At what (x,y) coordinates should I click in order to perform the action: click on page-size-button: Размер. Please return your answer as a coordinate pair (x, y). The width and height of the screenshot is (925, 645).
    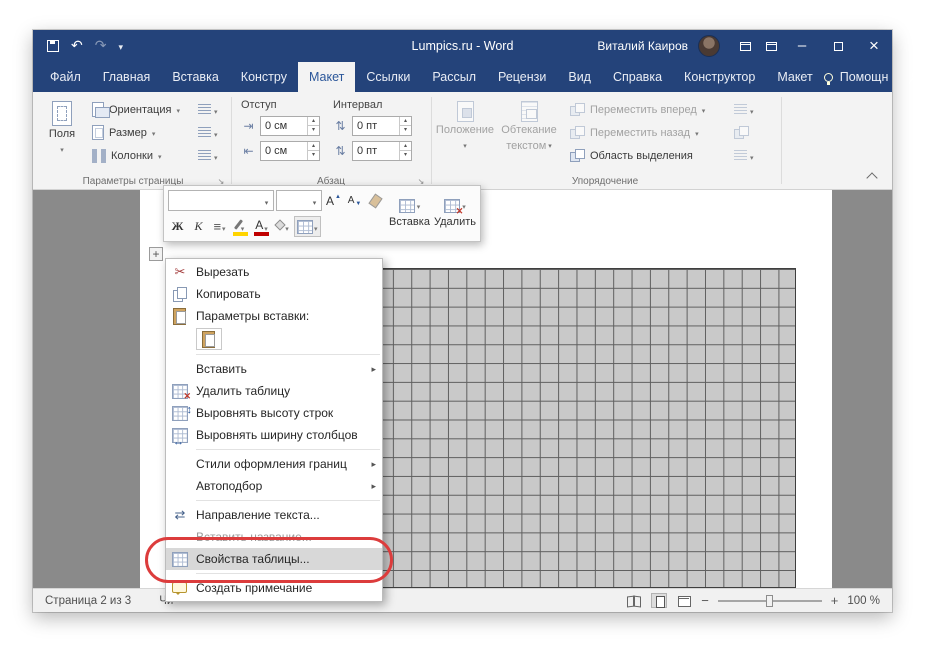
    Looking at the image, I should click on (136, 132).